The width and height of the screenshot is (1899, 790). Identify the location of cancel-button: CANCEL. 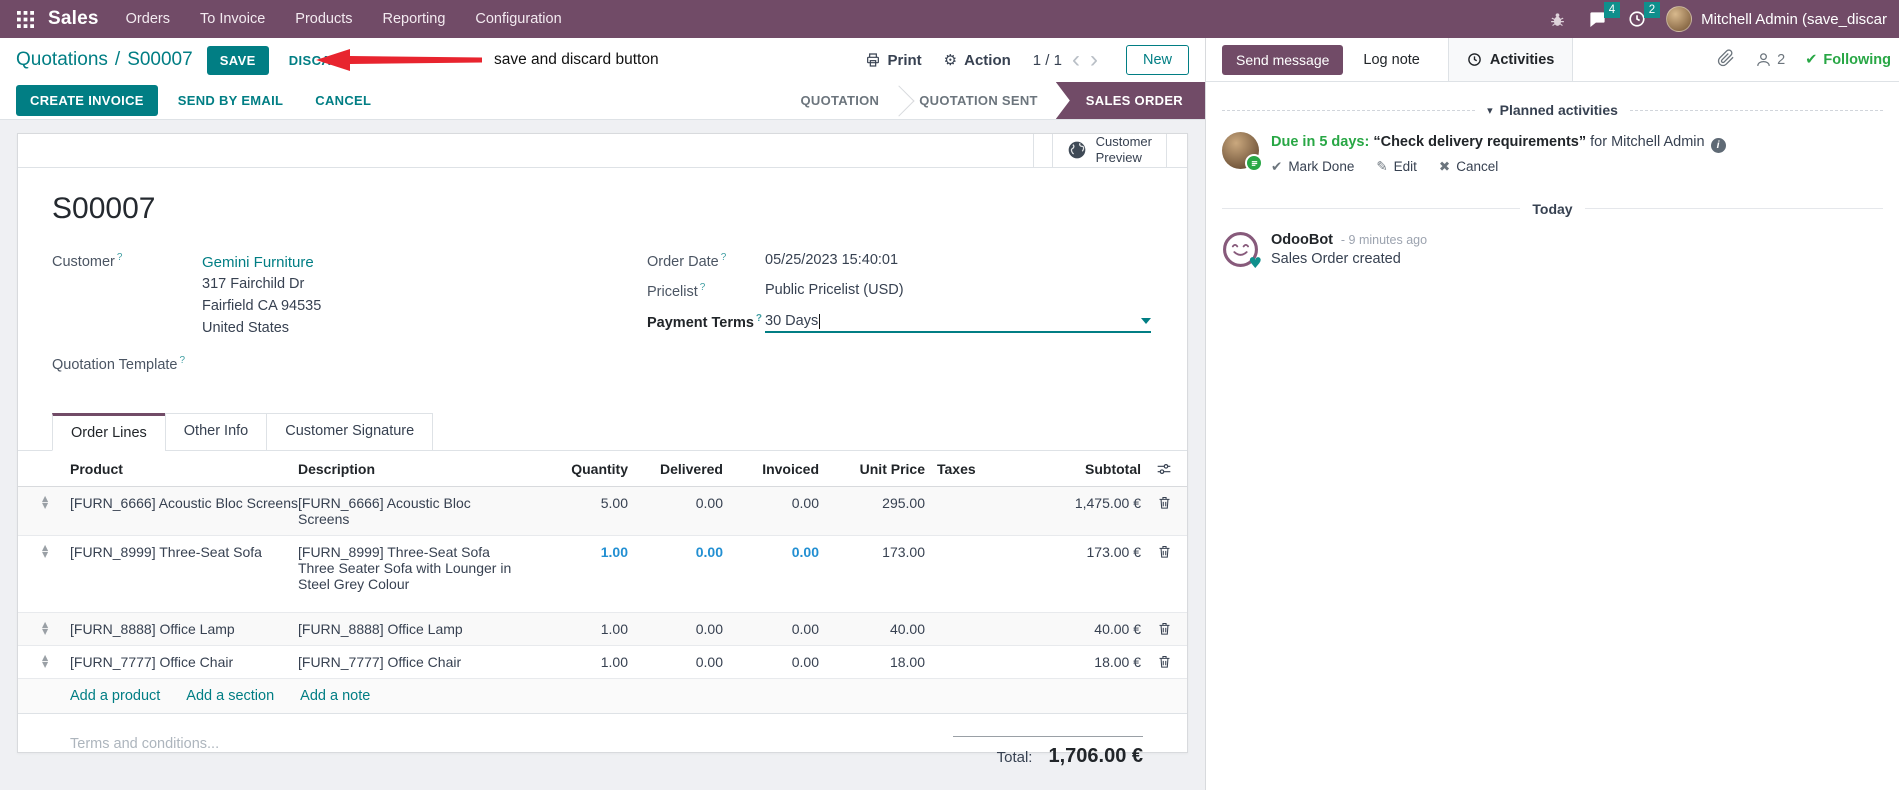
(343, 100).